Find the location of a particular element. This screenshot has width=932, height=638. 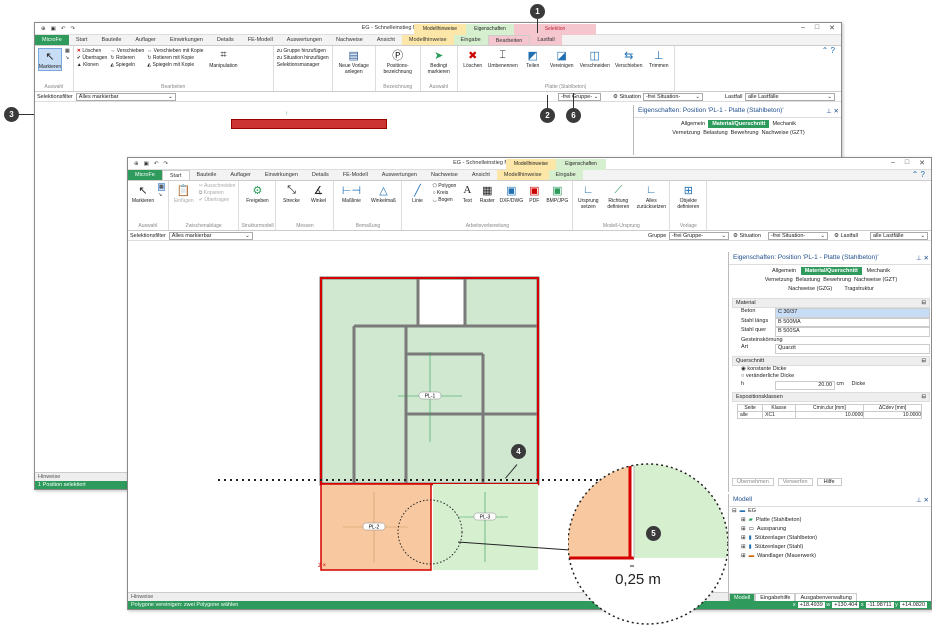

slab-pl3 is located at coordinates (485, 527).